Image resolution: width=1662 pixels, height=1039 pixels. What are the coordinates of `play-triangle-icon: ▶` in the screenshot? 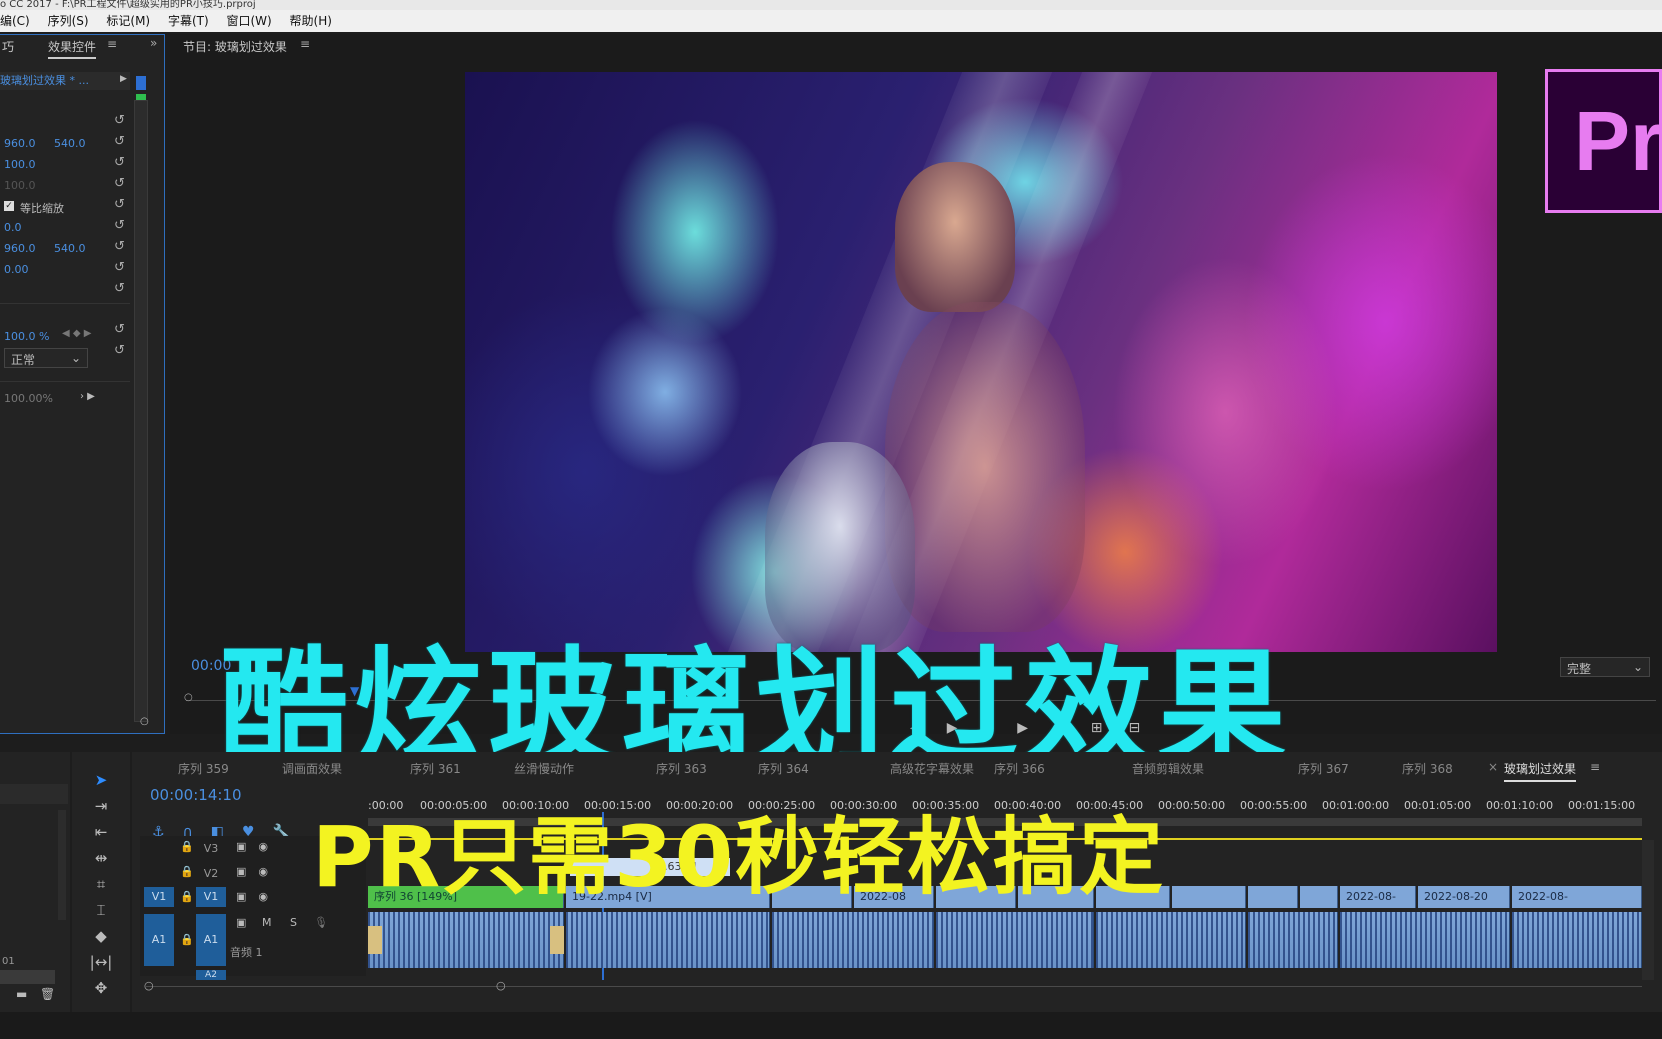 It's located at (123, 79).